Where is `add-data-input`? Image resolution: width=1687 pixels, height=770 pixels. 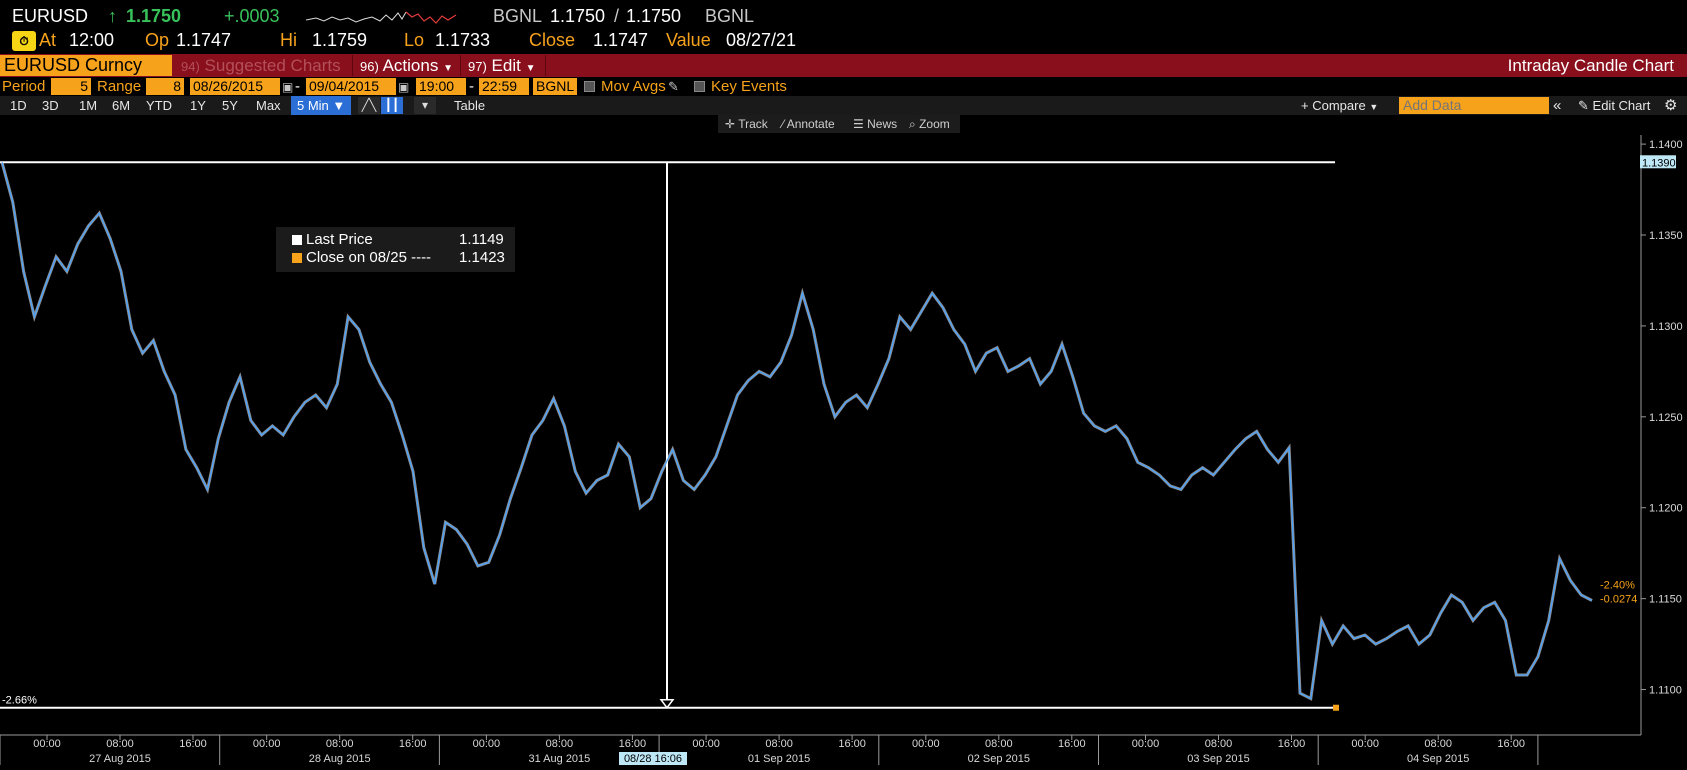
add-data-input is located at coordinates (1474, 105).